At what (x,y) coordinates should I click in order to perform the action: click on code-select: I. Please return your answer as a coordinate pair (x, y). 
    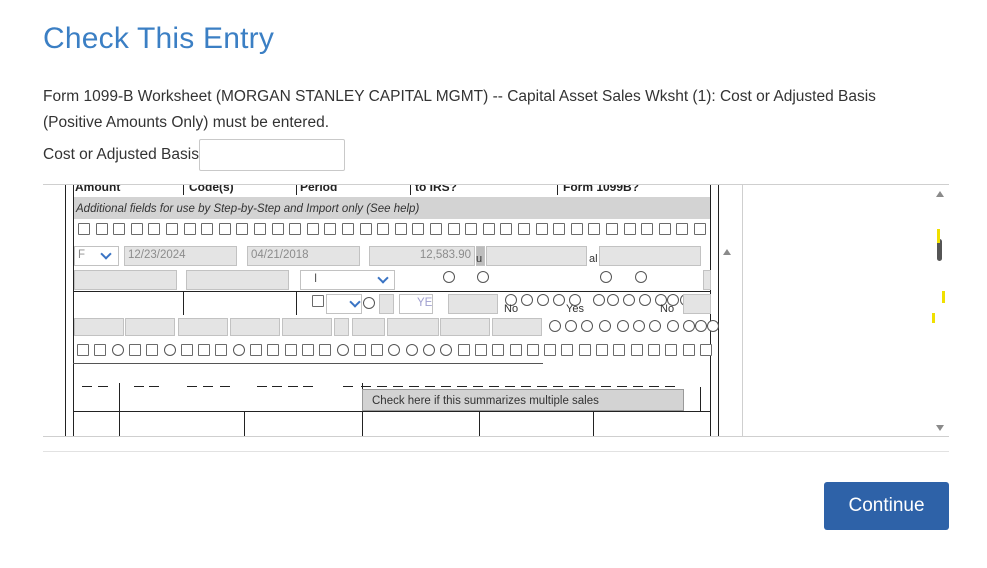
    Looking at the image, I should click on (347, 280).